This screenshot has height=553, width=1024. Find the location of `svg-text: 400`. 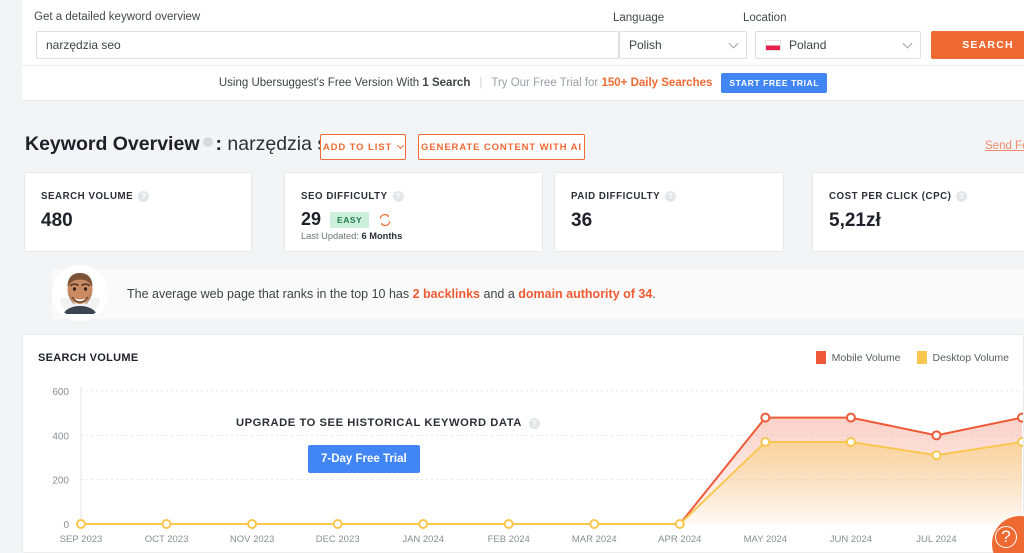

svg-text: 400 is located at coordinates (60, 436).